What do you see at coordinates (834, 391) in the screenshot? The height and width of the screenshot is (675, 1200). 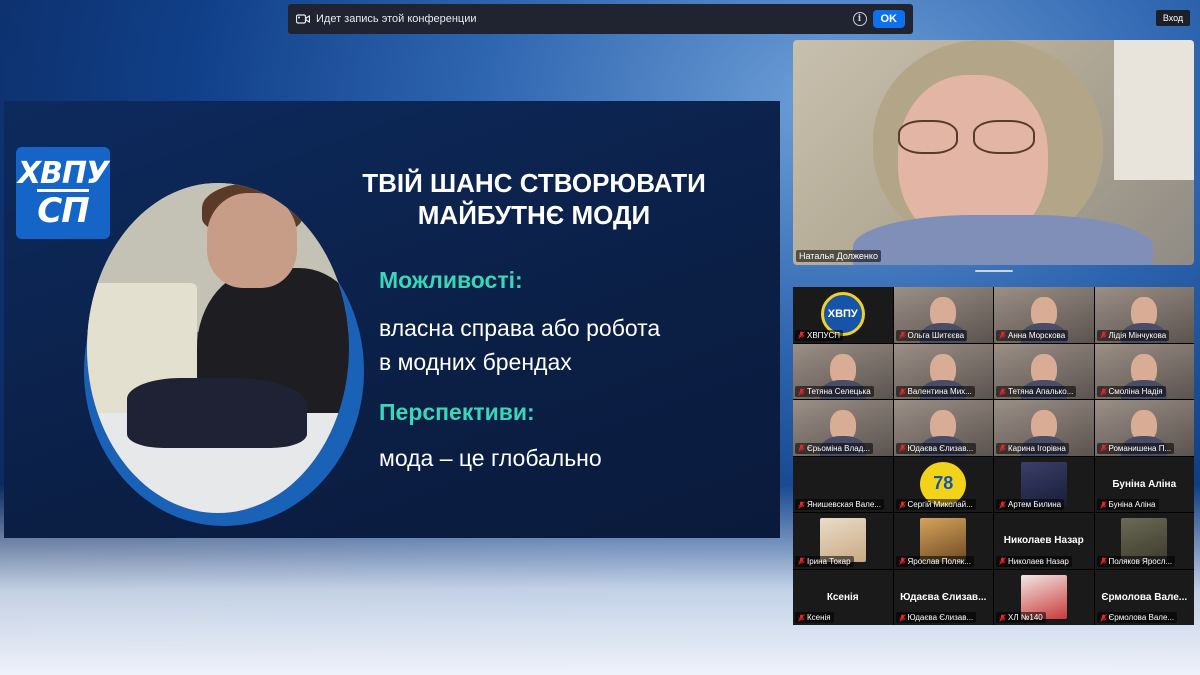 I see `participant-name: Тетяна Селецька` at bounding box center [834, 391].